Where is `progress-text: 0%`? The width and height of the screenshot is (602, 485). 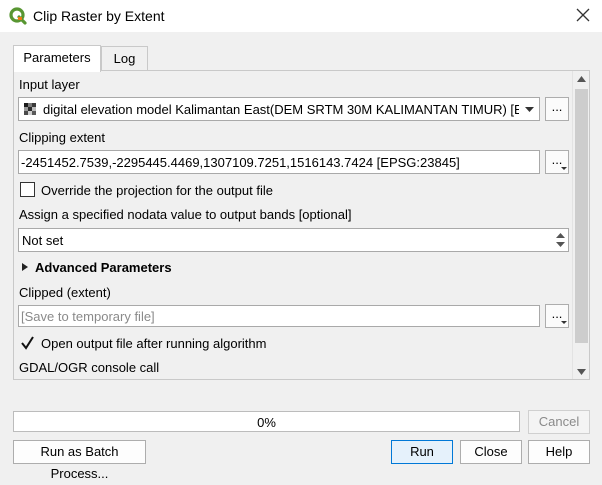 progress-text: 0% is located at coordinates (266, 422).